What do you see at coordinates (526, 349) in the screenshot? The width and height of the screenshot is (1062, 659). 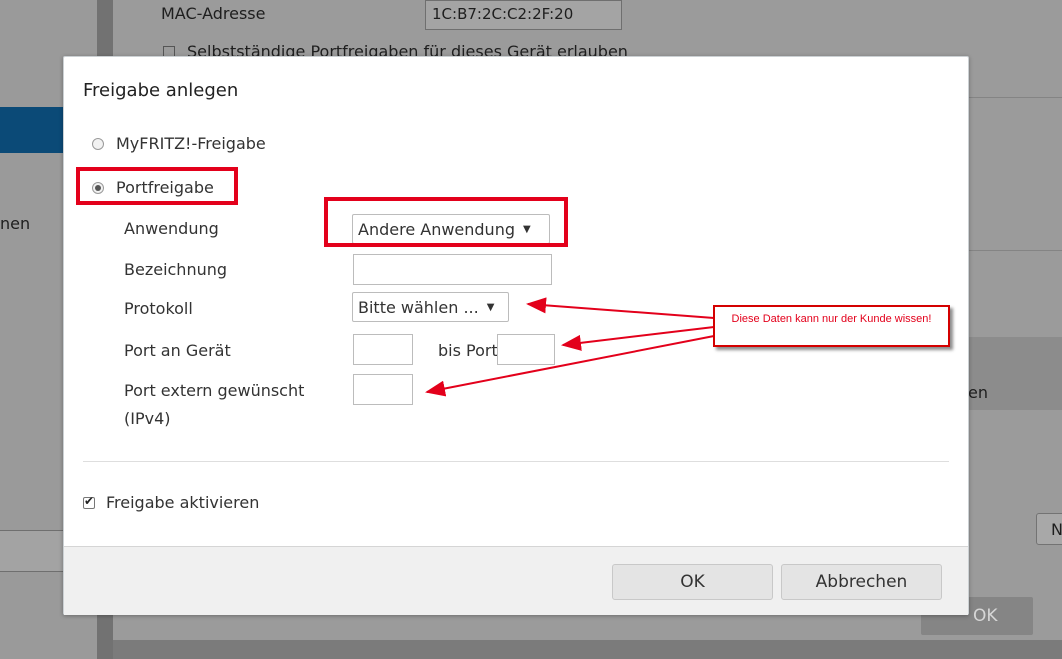 I see `device-port-to-input` at bounding box center [526, 349].